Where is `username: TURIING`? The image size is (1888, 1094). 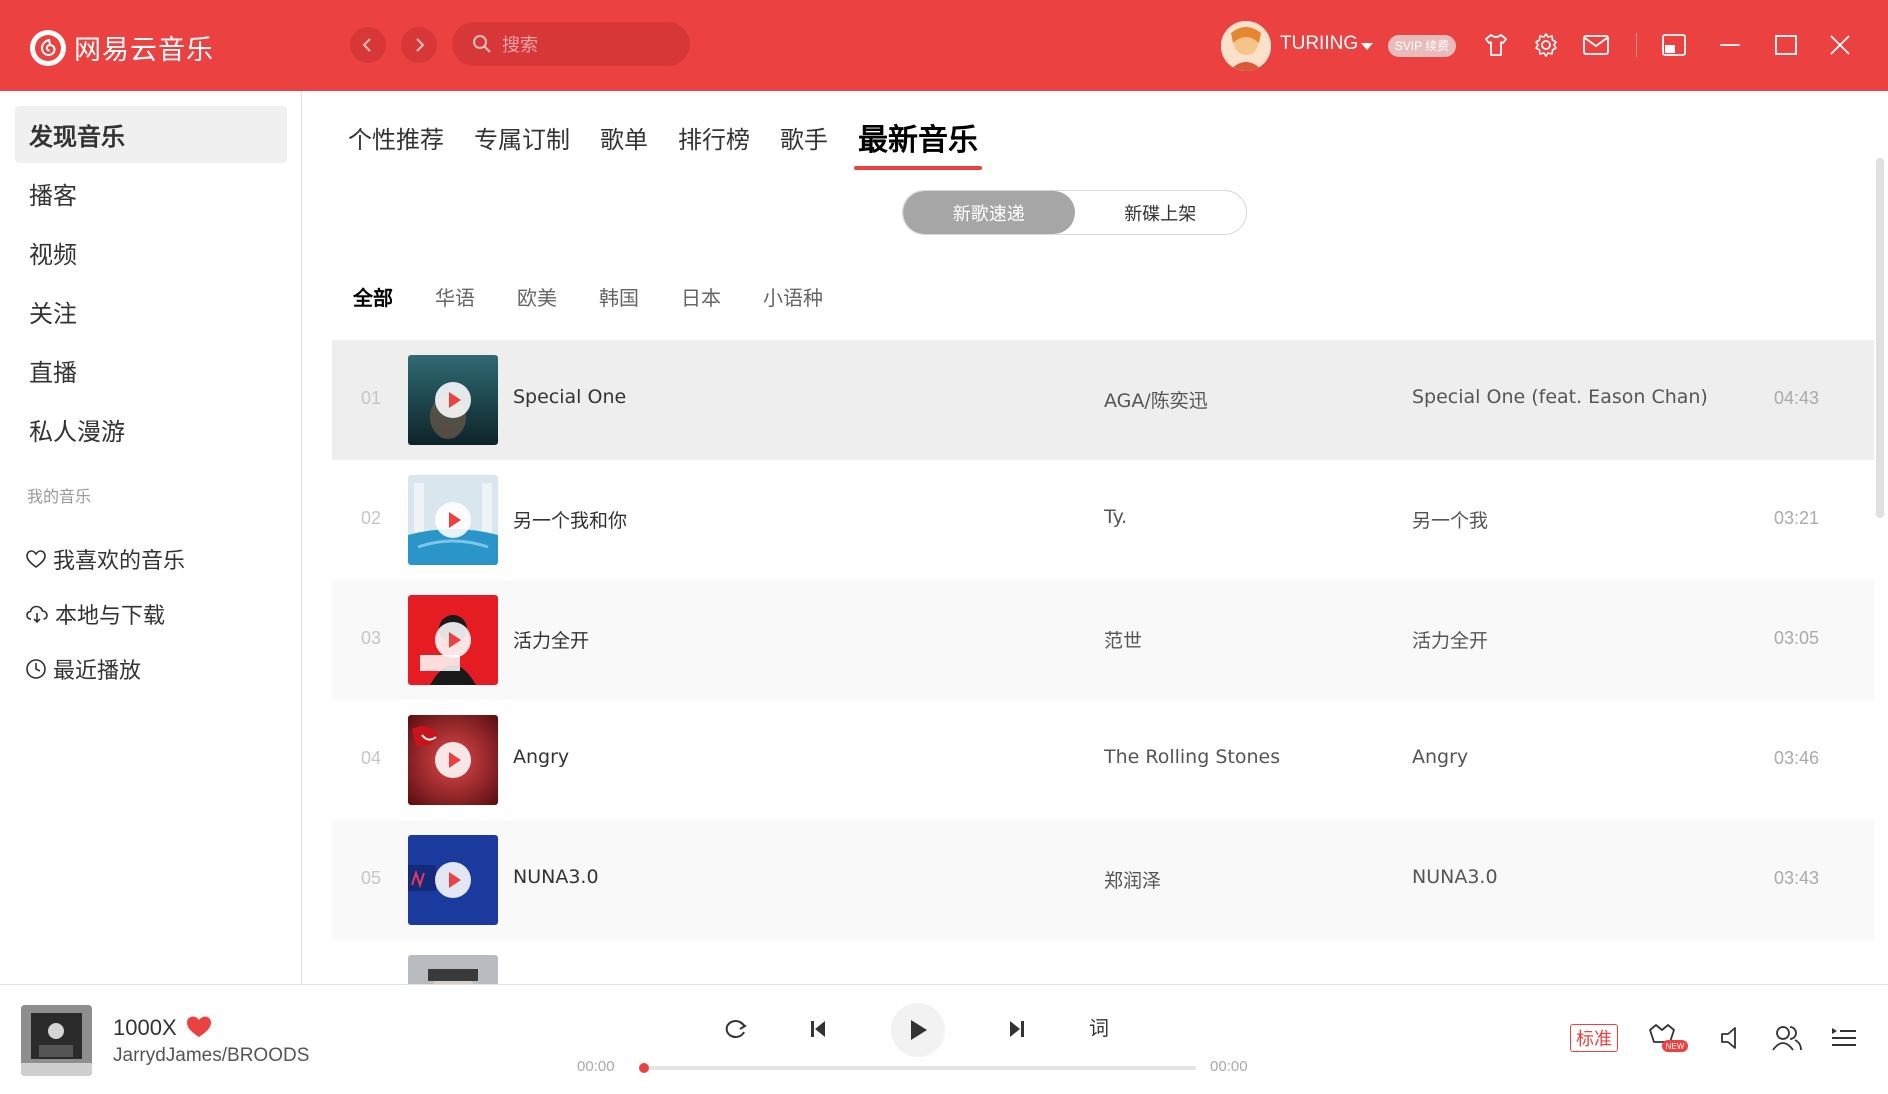 username: TURIING is located at coordinates (1319, 44).